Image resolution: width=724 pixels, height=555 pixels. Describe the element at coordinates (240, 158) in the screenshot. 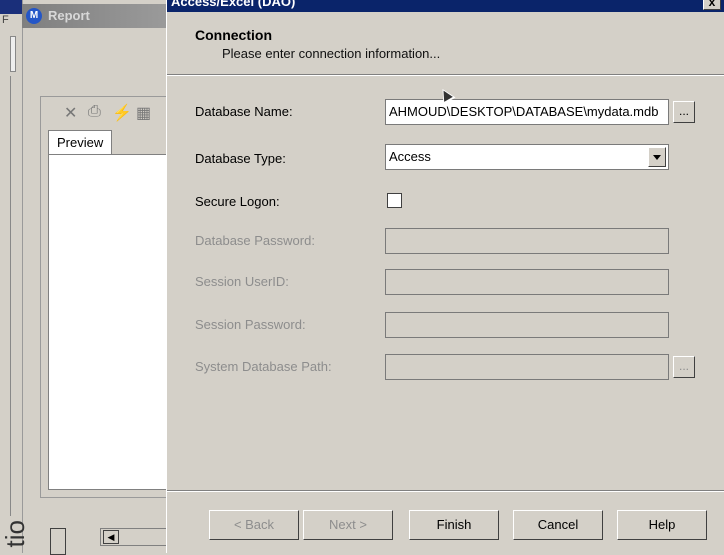

I see `database-type-label: Database Type:` at that location.